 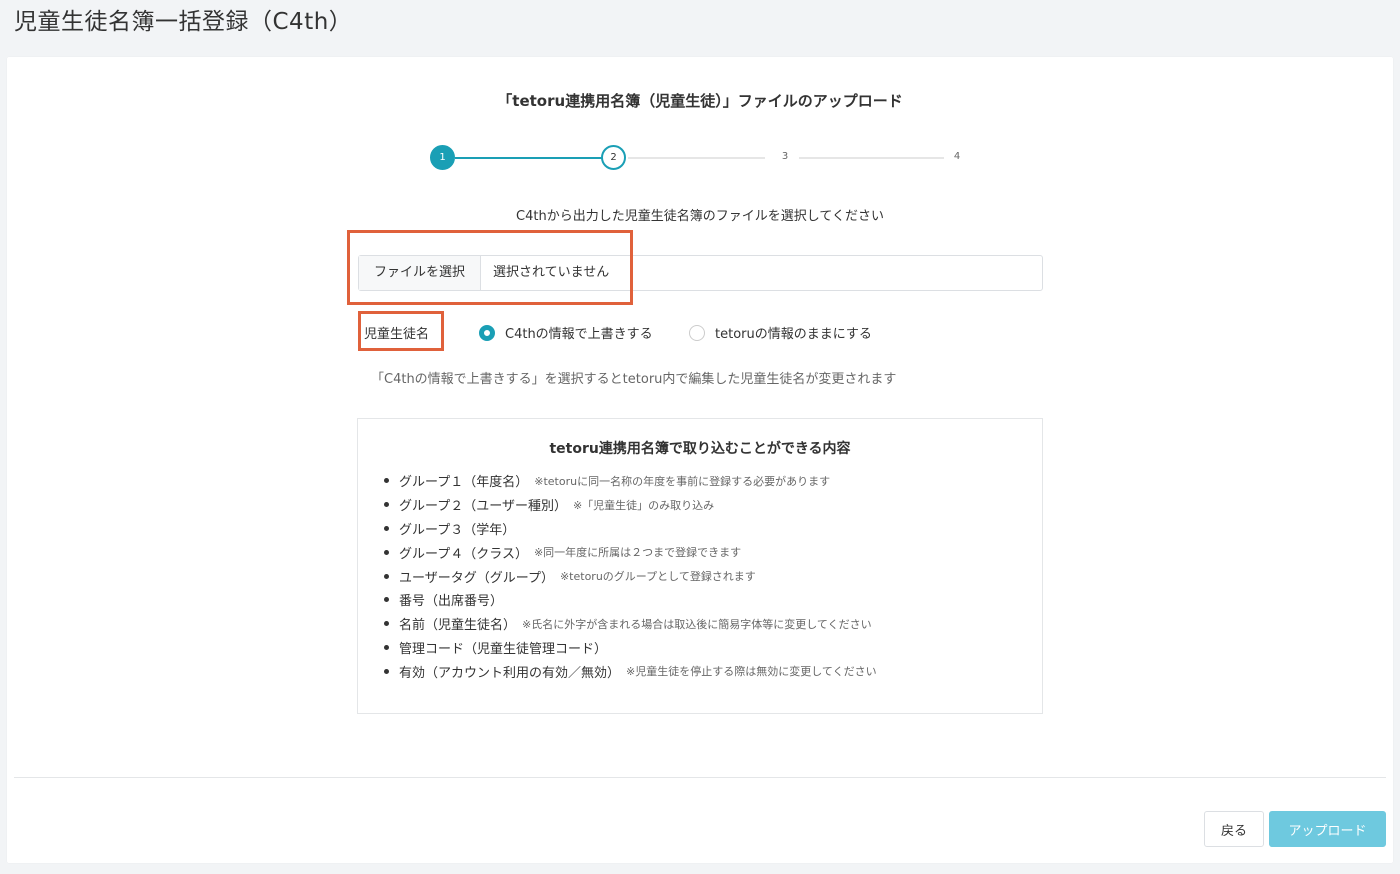 What do you see at coordinates (442, 157) in the screenshot?
I see `step-1: 1` at bounding box center [442, 157].